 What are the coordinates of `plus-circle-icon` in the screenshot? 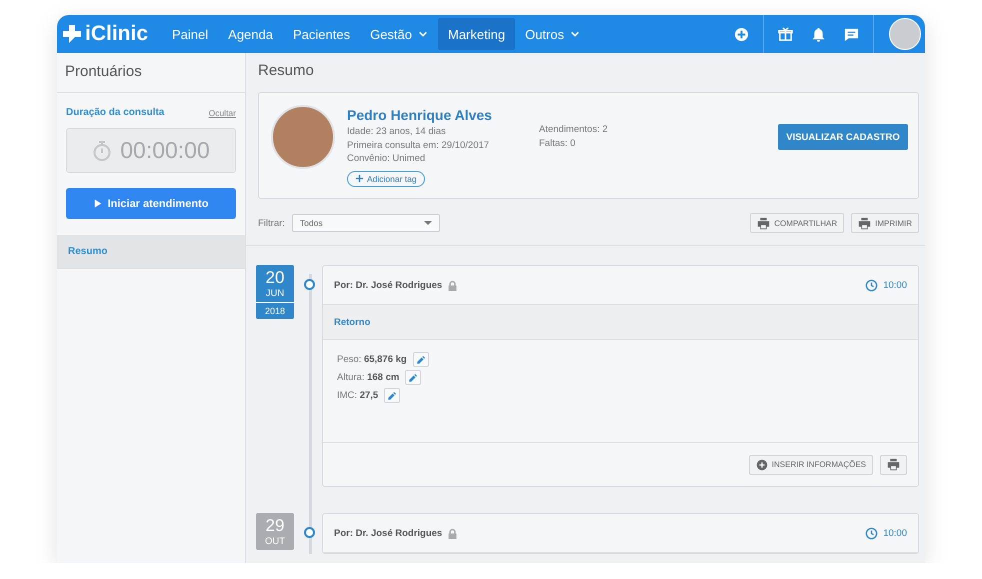 It's located at (762, 464).